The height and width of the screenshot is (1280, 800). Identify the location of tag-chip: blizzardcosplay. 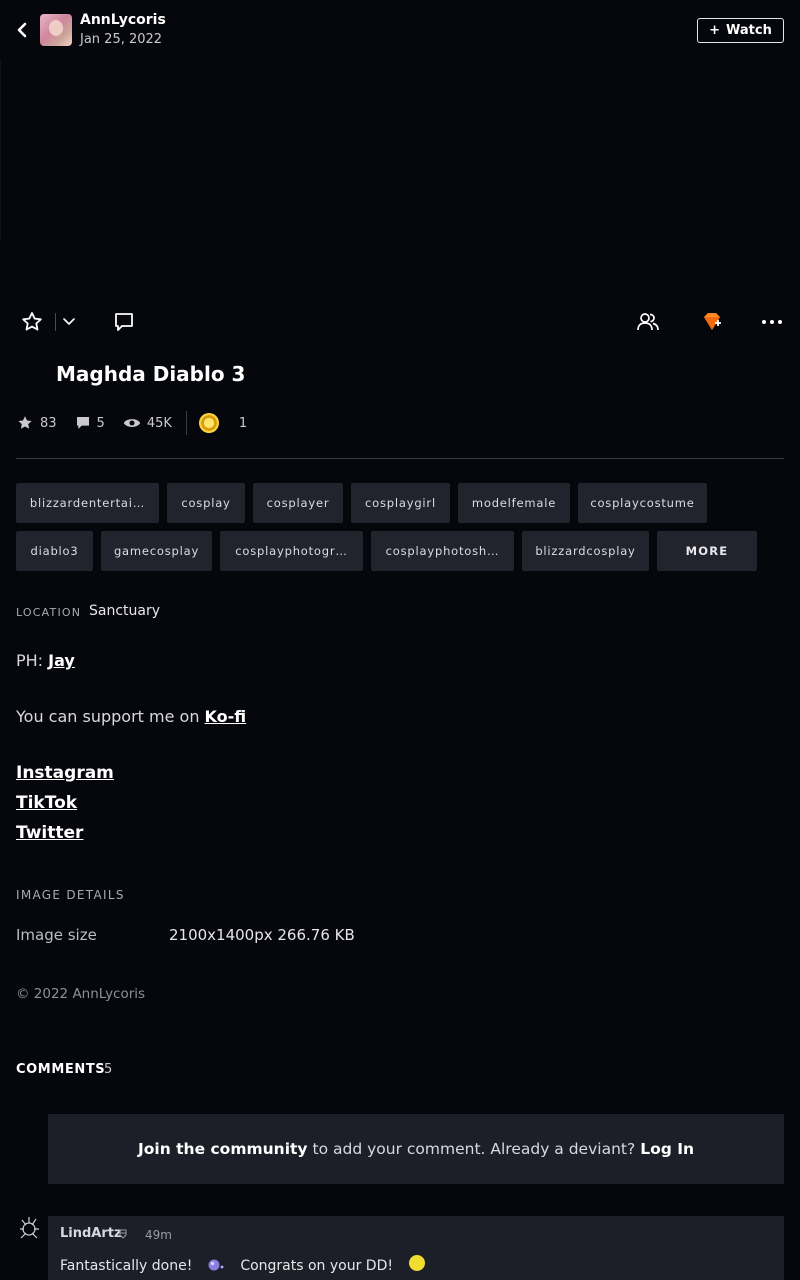
(585, 551).